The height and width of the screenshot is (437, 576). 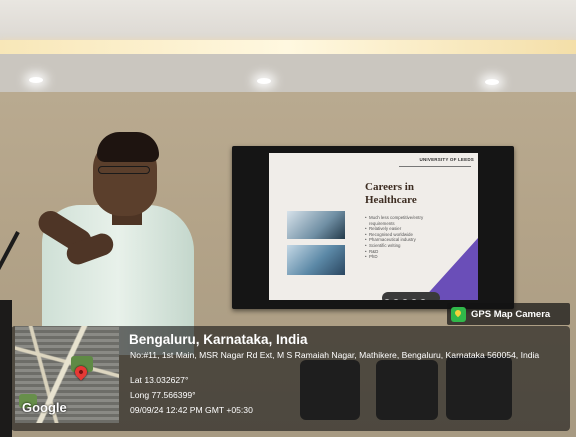 I want to click on timestamp: 09/09/24 12:42 PM GMT +05:30, so click(x=191, y=410).